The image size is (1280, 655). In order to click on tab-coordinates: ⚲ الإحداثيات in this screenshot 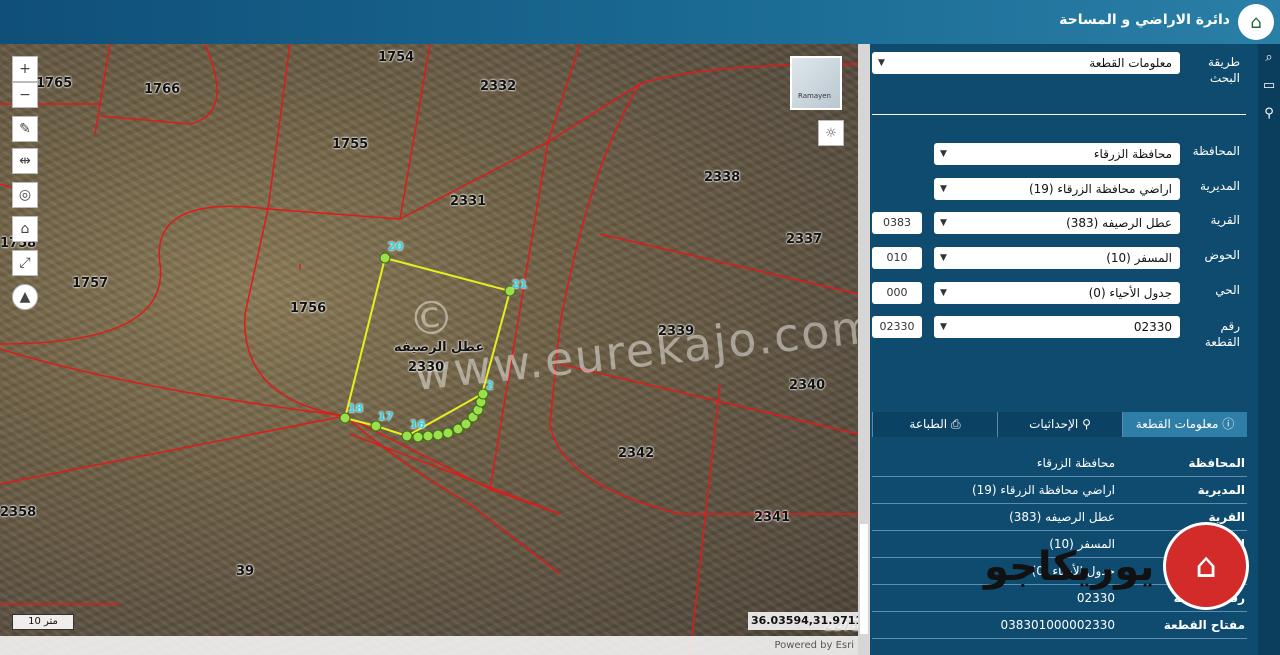, I will do `click(1059, 424)`.